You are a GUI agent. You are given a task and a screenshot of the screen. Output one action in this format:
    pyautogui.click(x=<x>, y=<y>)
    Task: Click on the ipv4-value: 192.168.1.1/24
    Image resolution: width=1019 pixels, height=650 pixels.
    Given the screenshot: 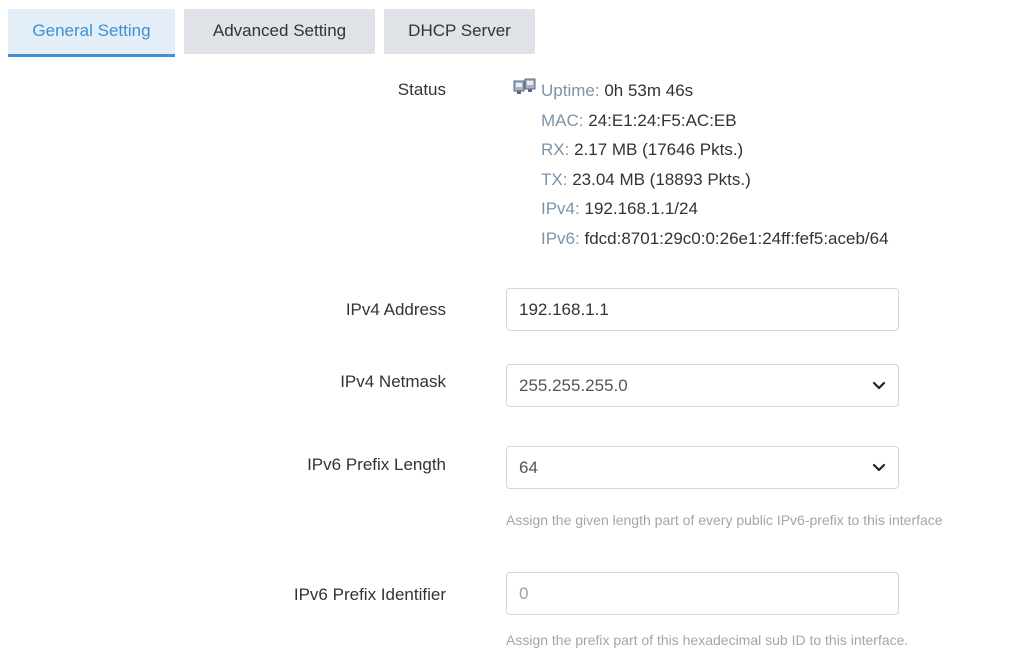 What is the action you would take?
    pyautogui.click(x=641, y=208)
    